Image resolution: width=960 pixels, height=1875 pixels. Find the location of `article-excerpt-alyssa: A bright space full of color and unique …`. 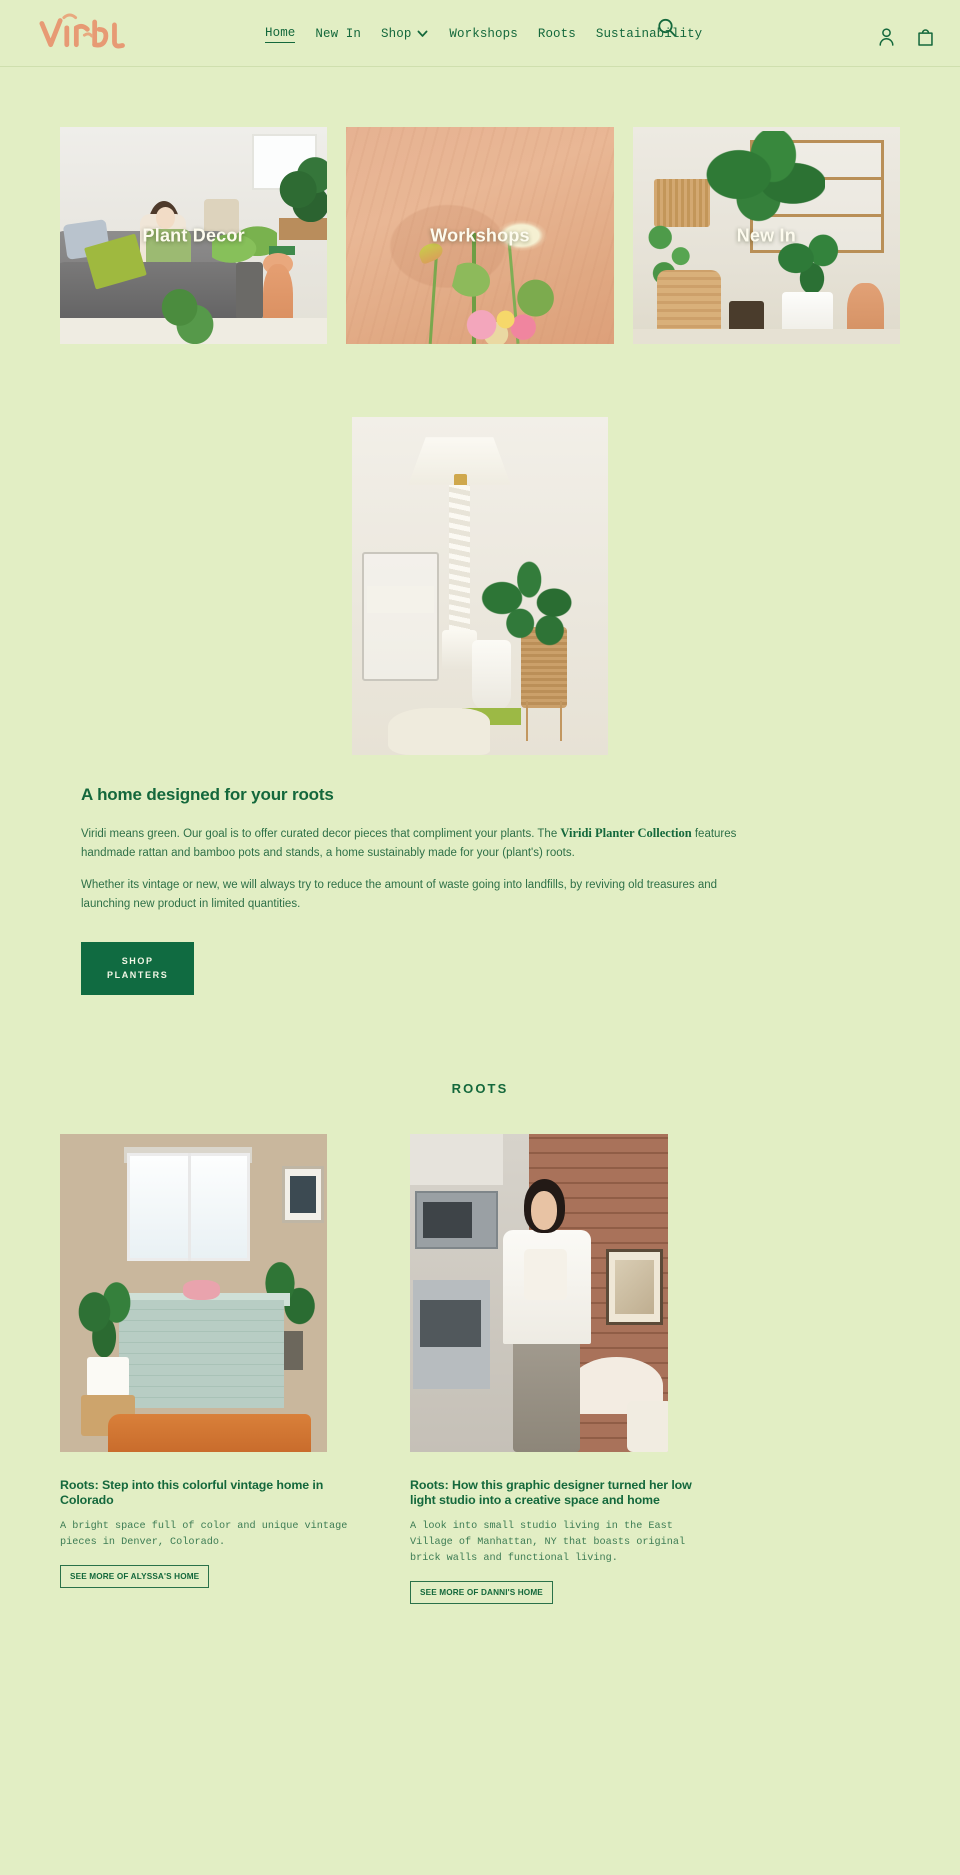

article-excerpt-alyssa: A bright space full of color and unique … is located at coordinates (204, 1535).